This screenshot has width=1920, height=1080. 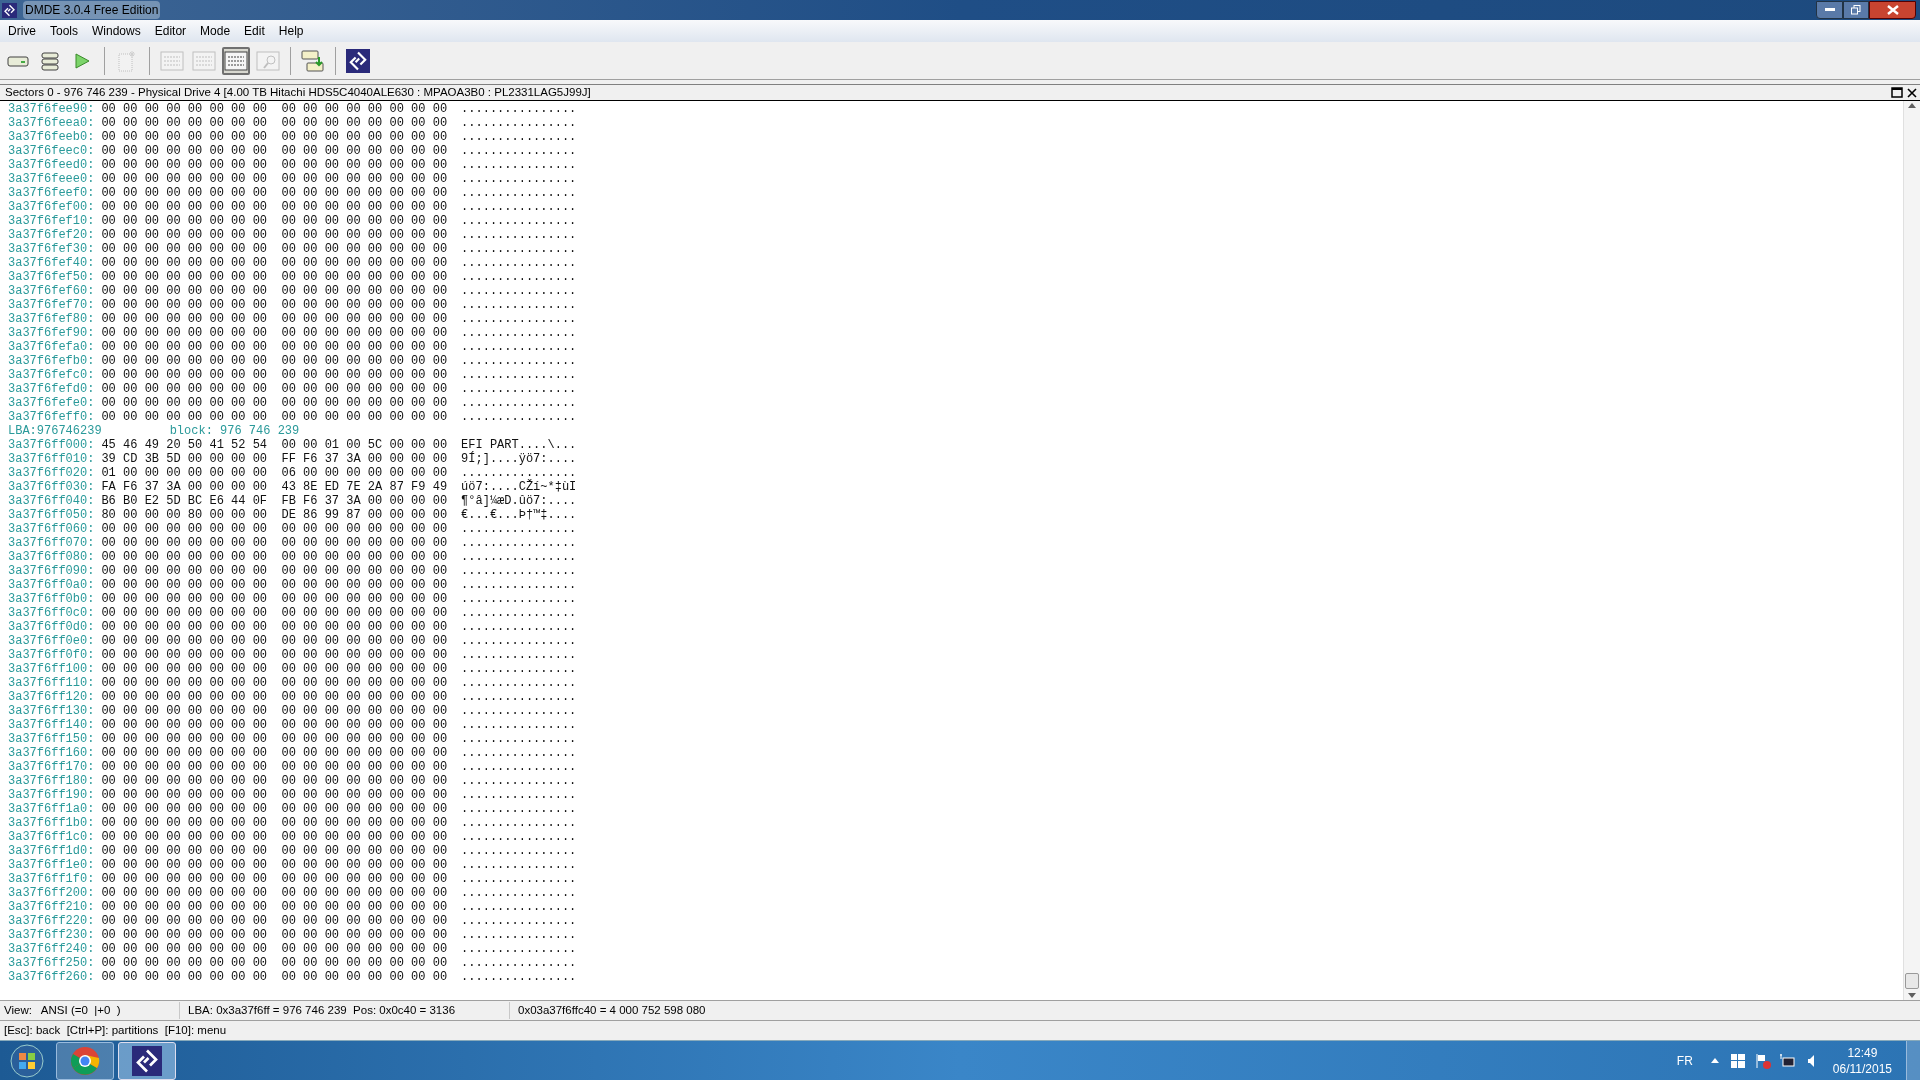 I want to click on row-address: 3a37f6ff1a0:, so click(x=51, y=809).